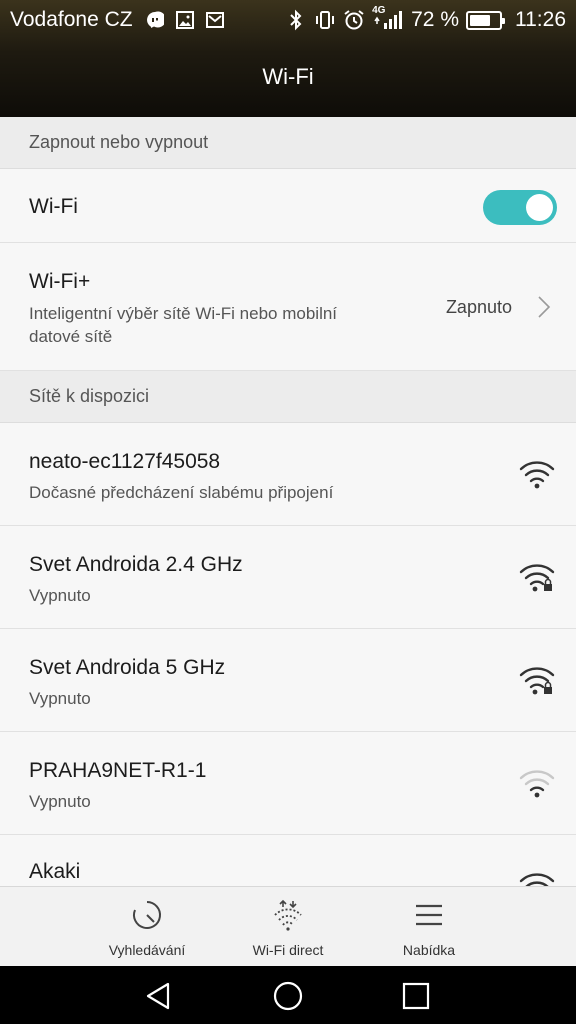 Image resolution: width=576 pixels, height=1024 pixels. What do you see at coordinates (288, 950) in the screenshot?
I see `wifi-direct-label: Wi-Fi direct` at bounding box center [288, 950].